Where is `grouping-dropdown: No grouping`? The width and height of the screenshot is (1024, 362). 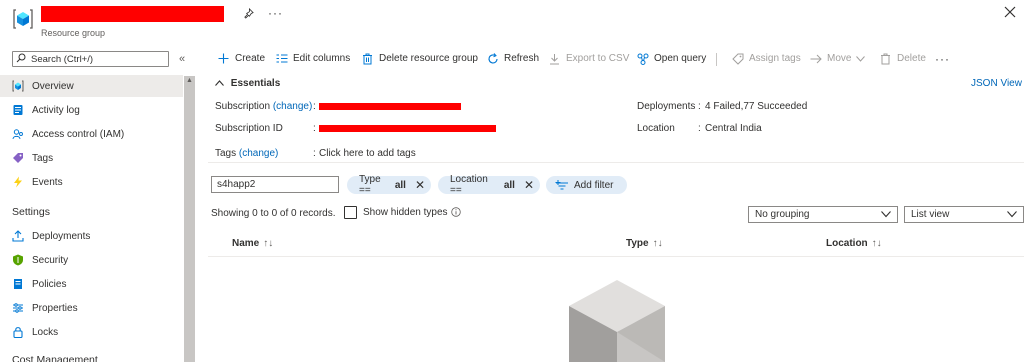 grouping-dropdown: No grouping is located at coordinates (823, 214).